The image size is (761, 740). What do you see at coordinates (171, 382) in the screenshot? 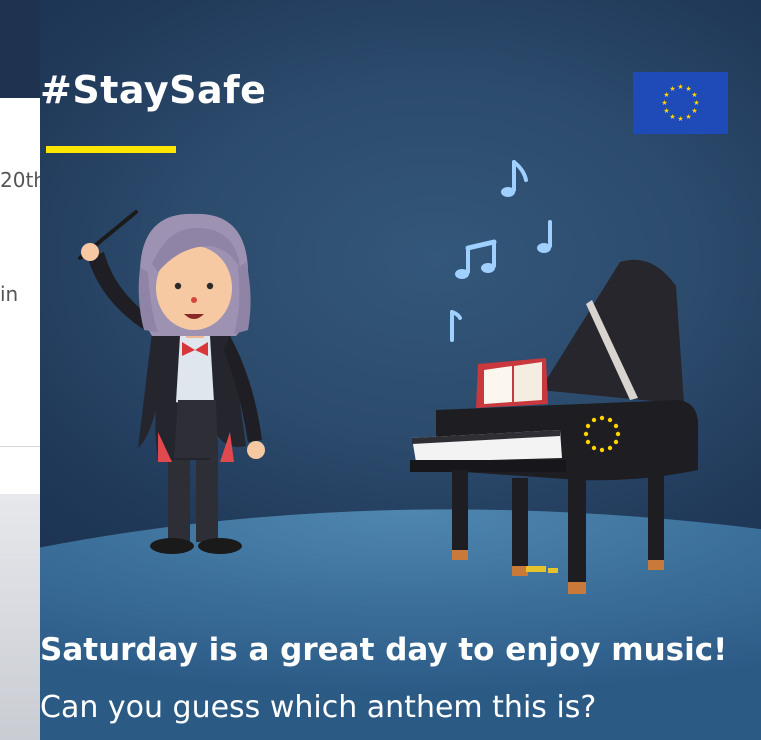
I see `conductor-character` at bounding box center [171, 382].